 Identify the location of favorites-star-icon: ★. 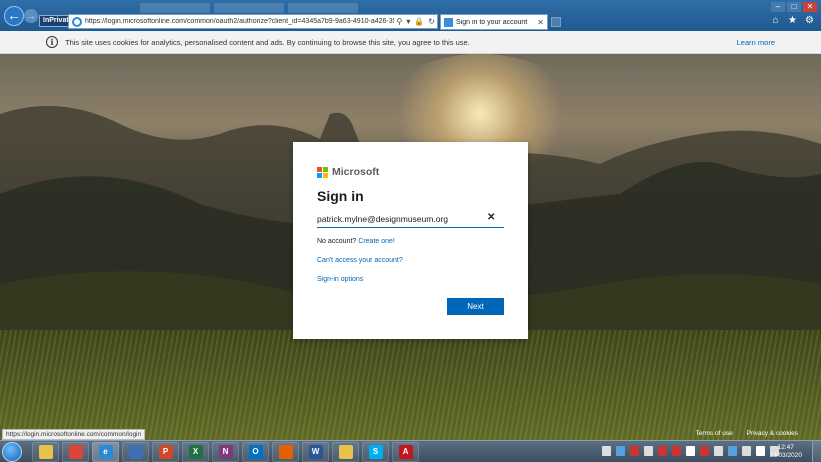
(792, 20).